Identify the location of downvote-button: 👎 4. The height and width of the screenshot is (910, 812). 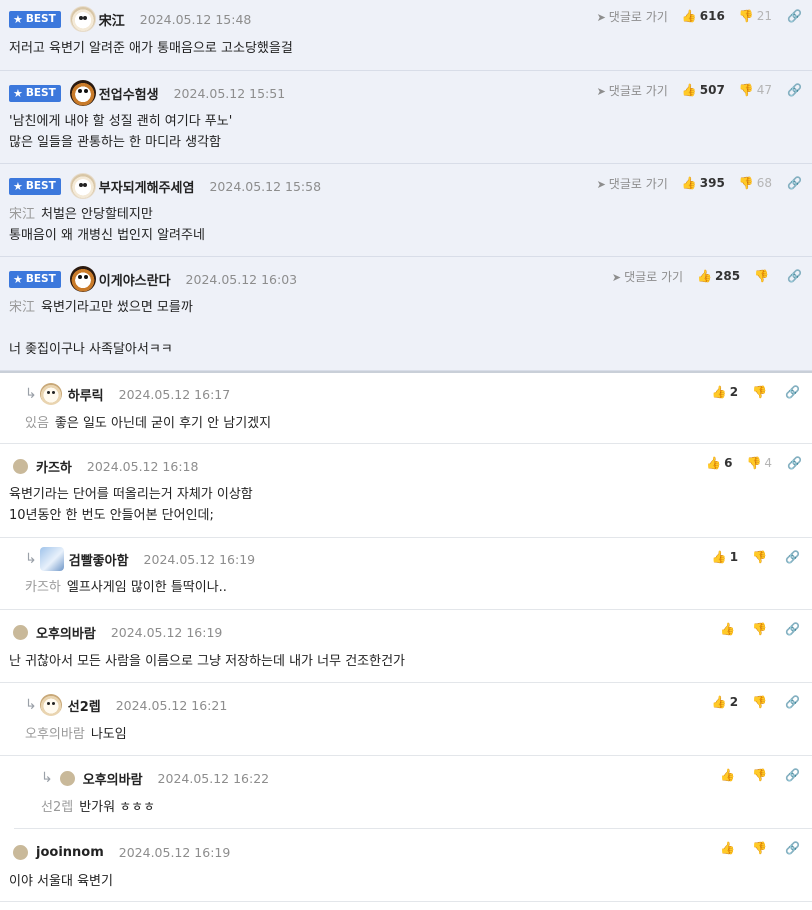
(759, 463).